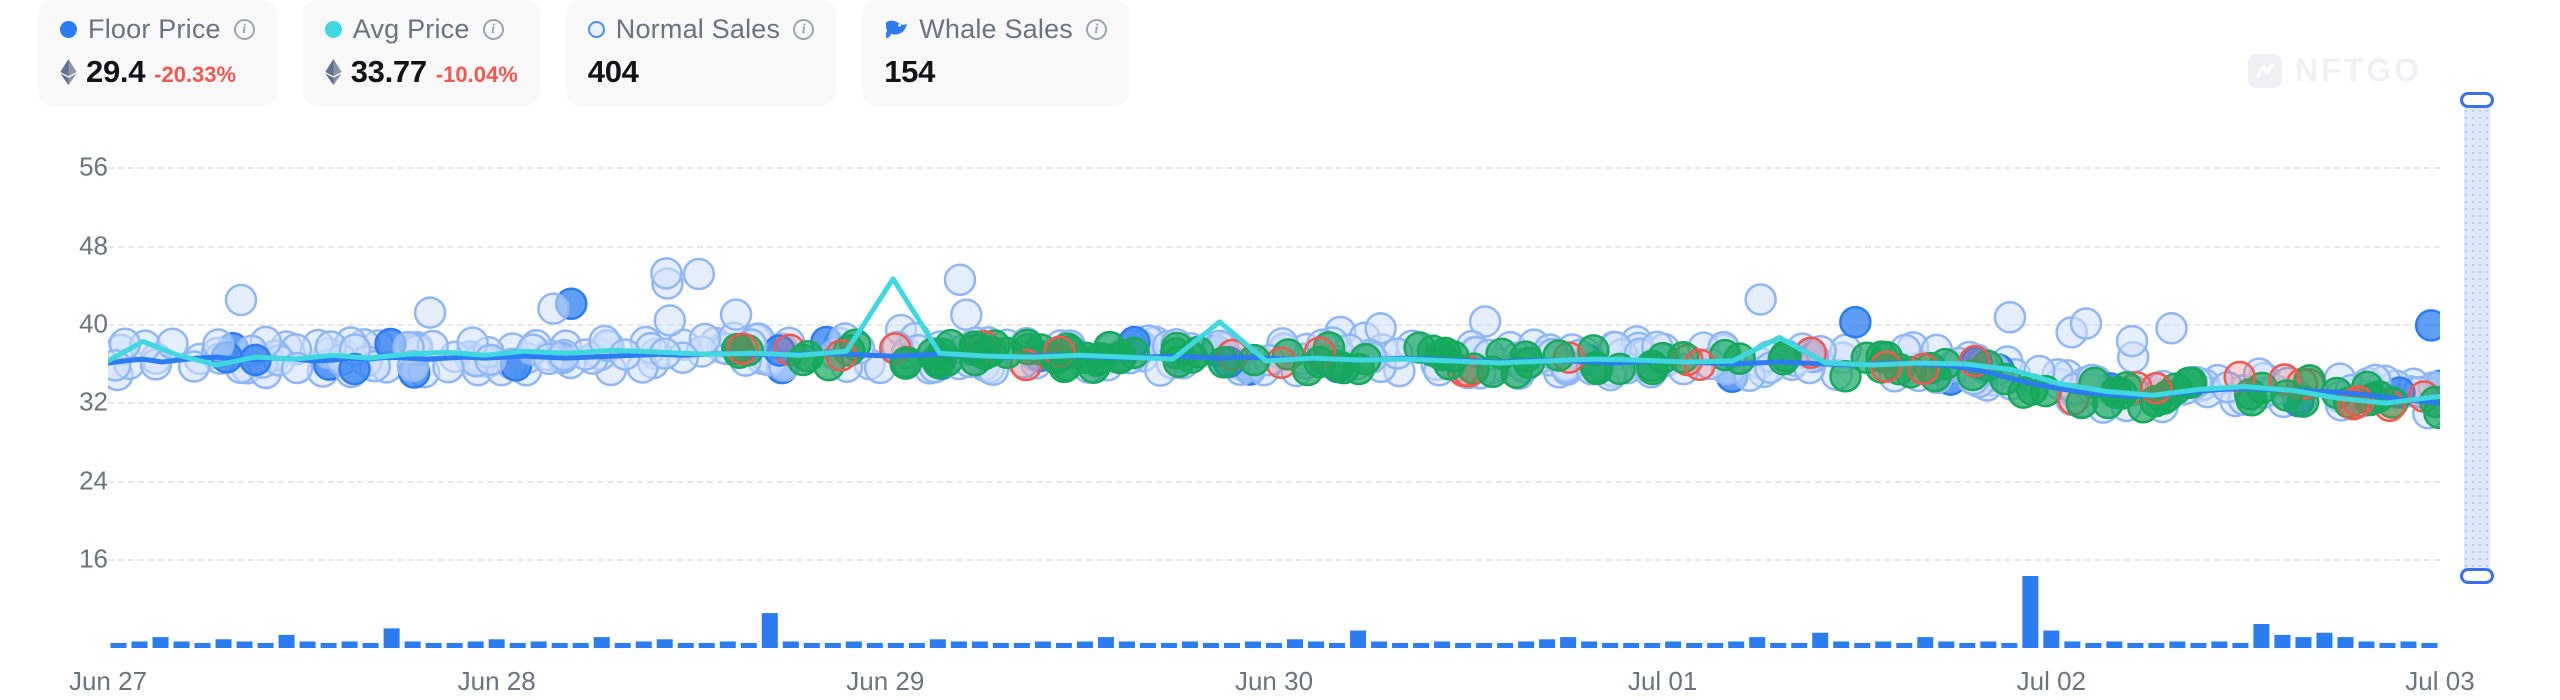 The width and height of the screenshot is (2560, 700). What do you see at coordinates (154, 28) in the screenshot?
I see `stat-label-floor-price: Floor Price` at bounding box center [154, 28].